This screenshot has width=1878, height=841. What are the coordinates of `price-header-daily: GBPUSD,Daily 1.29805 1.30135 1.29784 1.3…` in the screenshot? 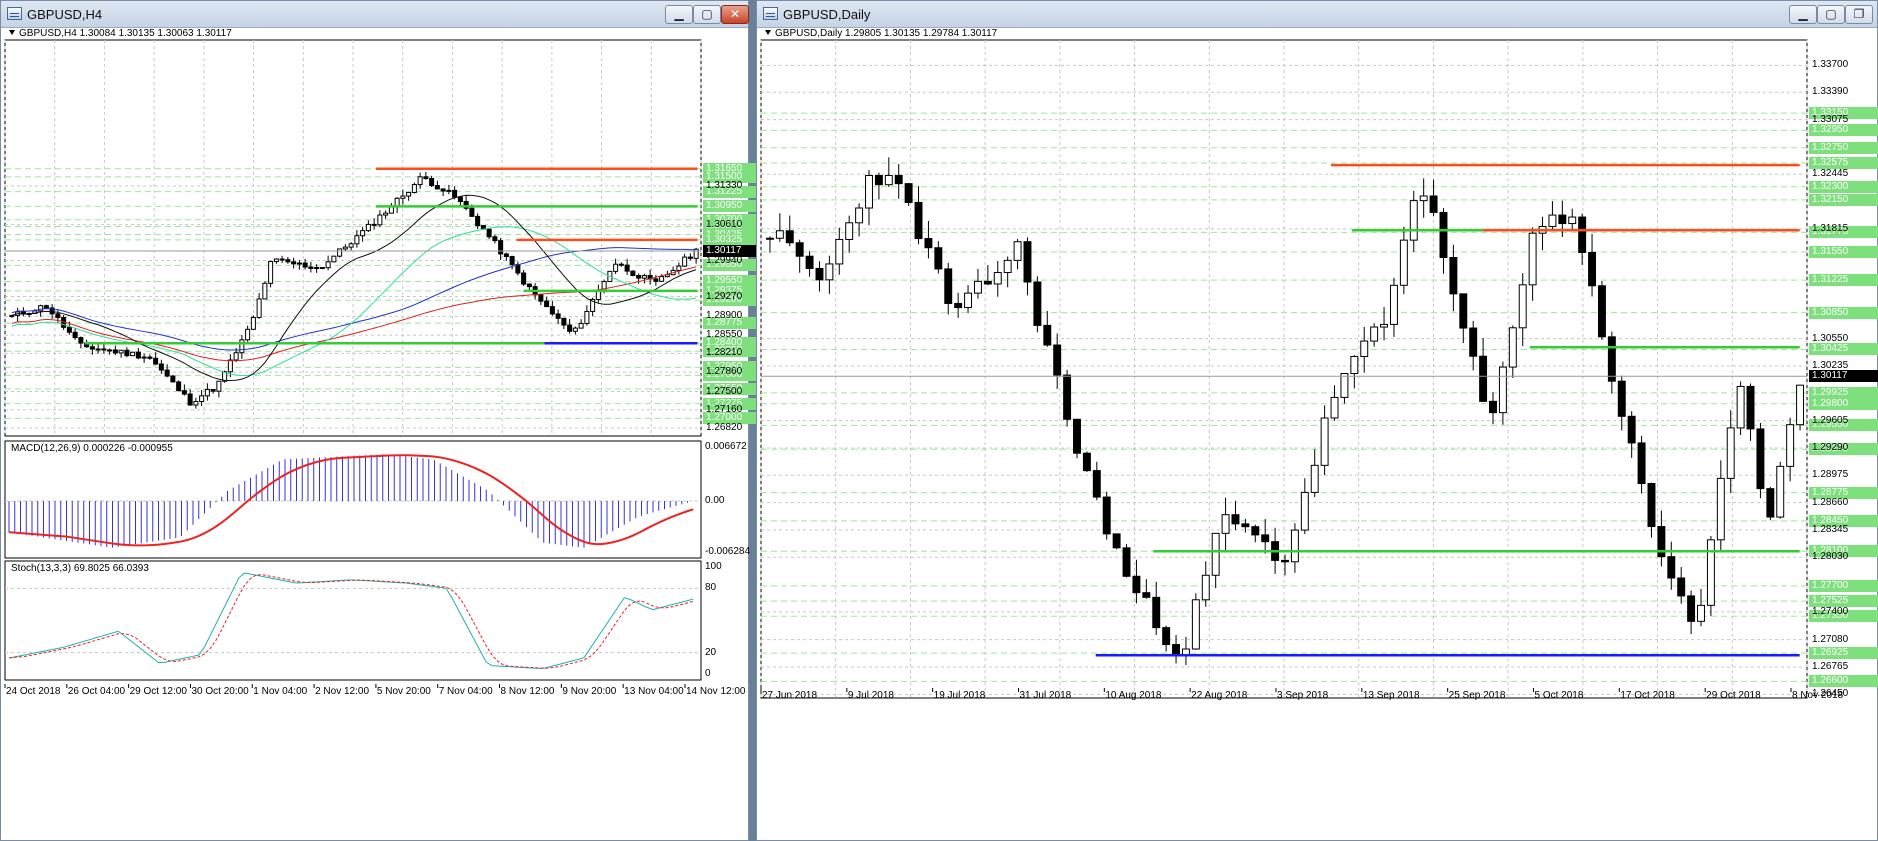 It's located at (881, 33).